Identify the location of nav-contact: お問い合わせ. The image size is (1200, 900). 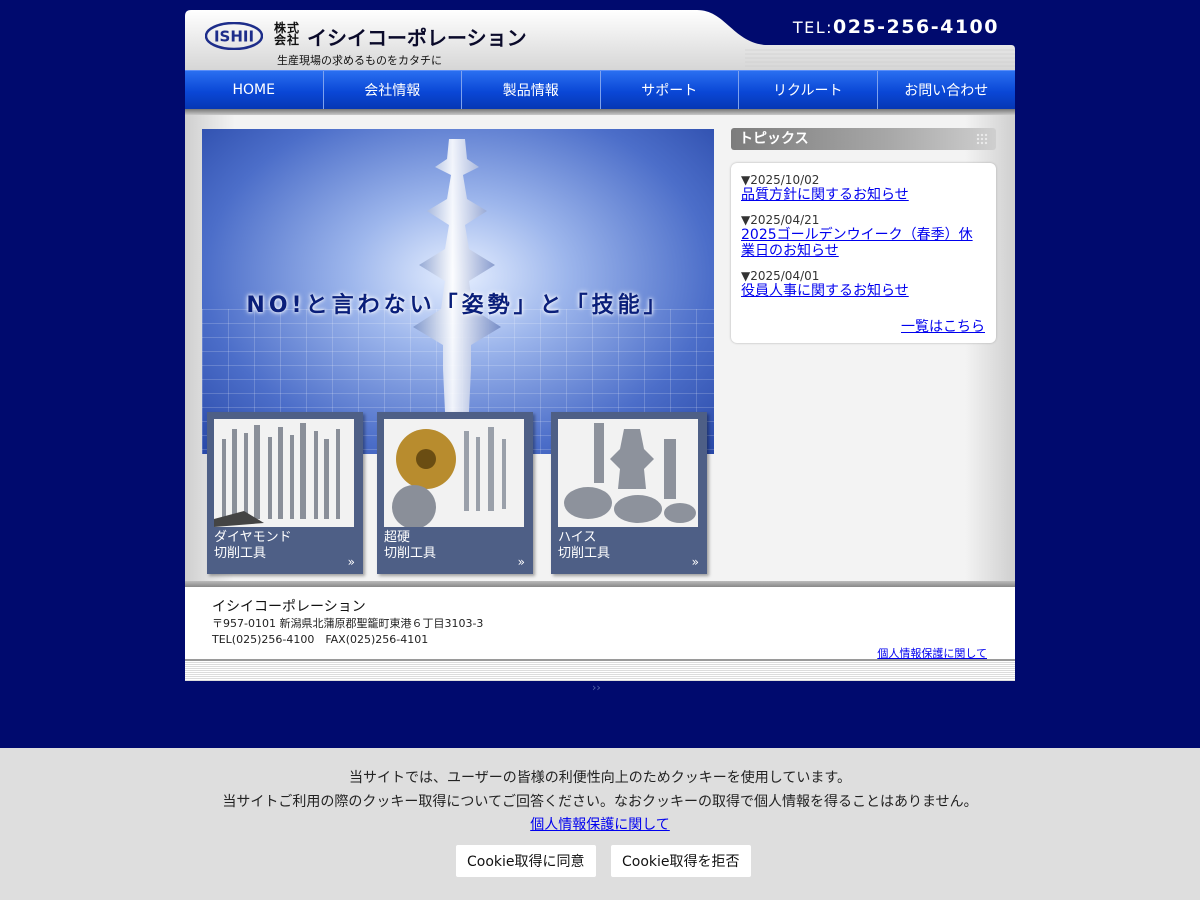
(947, 90).